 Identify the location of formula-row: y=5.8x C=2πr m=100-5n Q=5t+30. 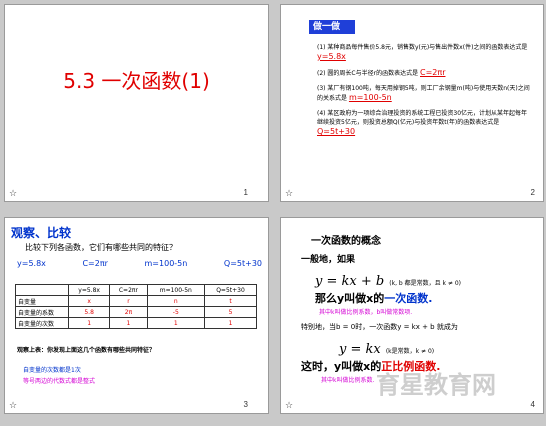
(139, 263).